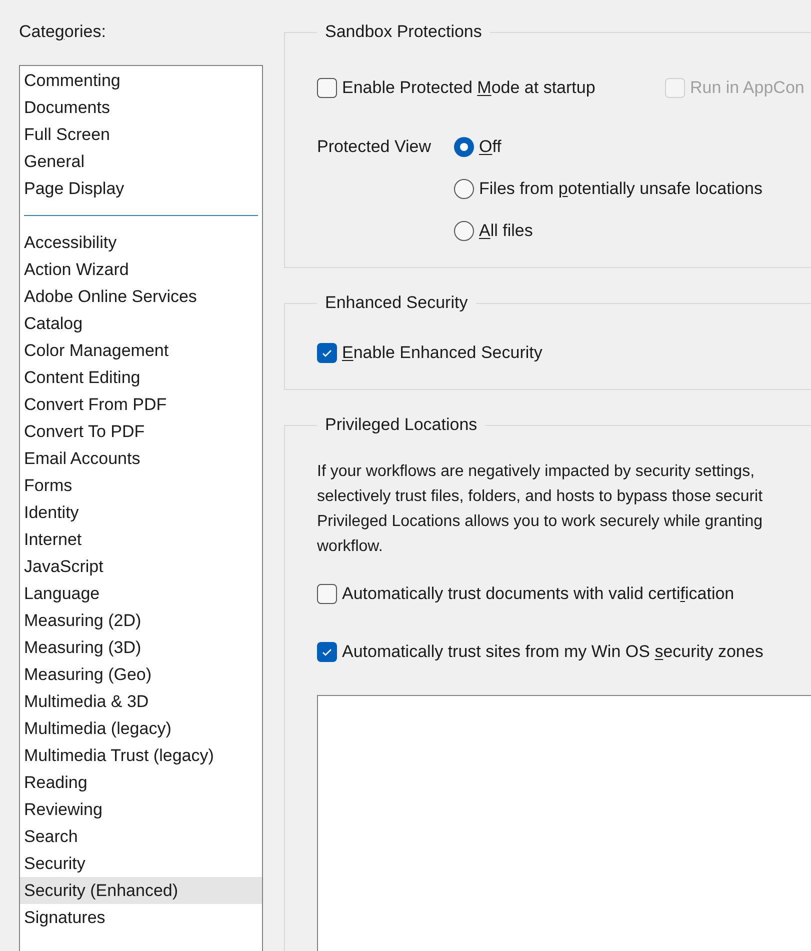  Describe the element at coordinates (141, 701) in the screenshot. I see `category-item: Multimedia & 3D` at that location.